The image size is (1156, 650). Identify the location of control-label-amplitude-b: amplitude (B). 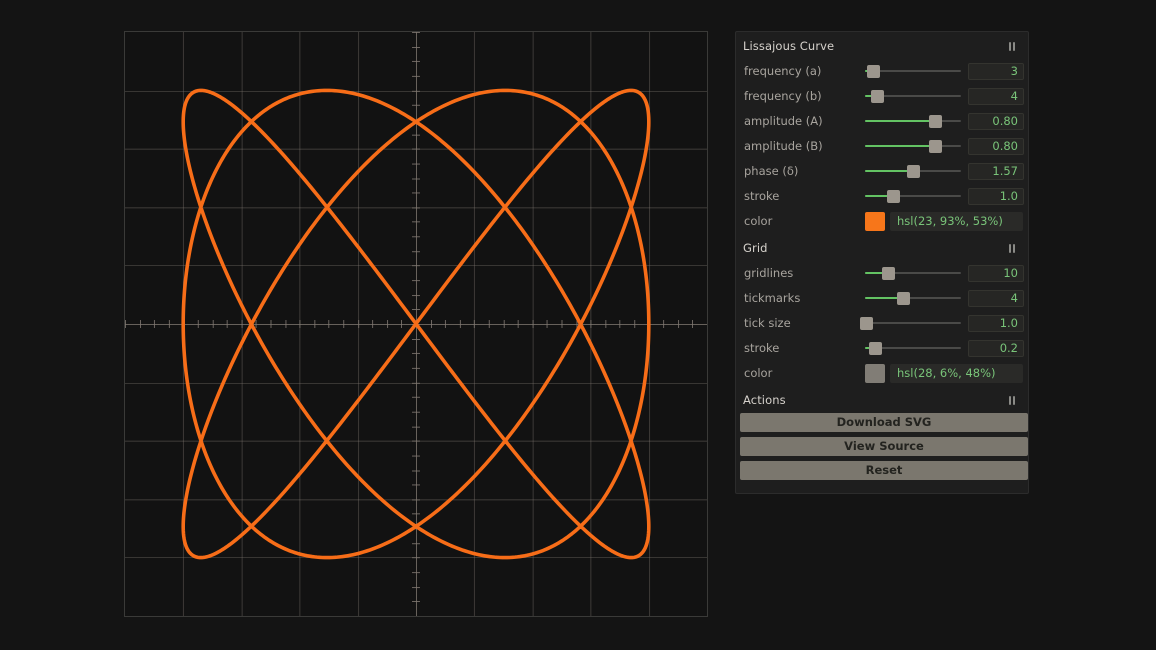
(783, 146).